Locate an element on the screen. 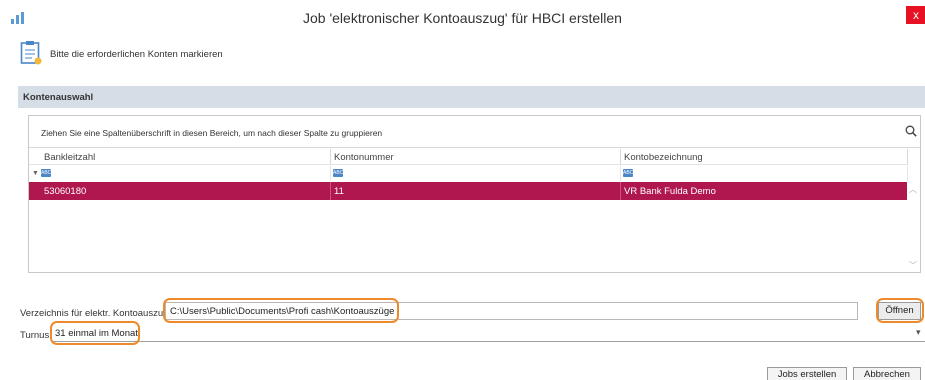 The width and height of the screenshot is (925, 380). section-label: Kontenauswahl is located at coordinates (58, 97).